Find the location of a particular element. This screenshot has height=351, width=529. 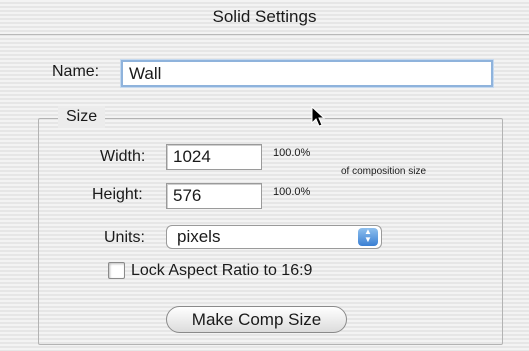

units-label: Units: is located at coordinates (124, 237).